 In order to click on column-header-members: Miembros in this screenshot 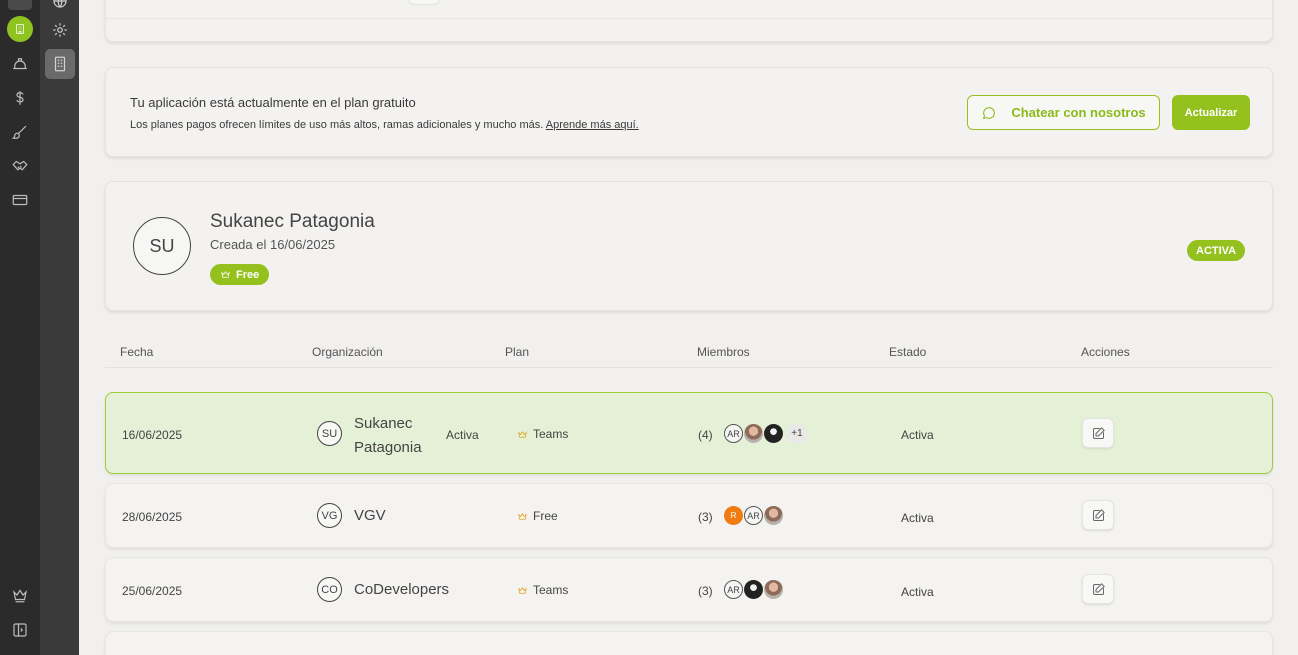, I will do `click(723, 352)`.